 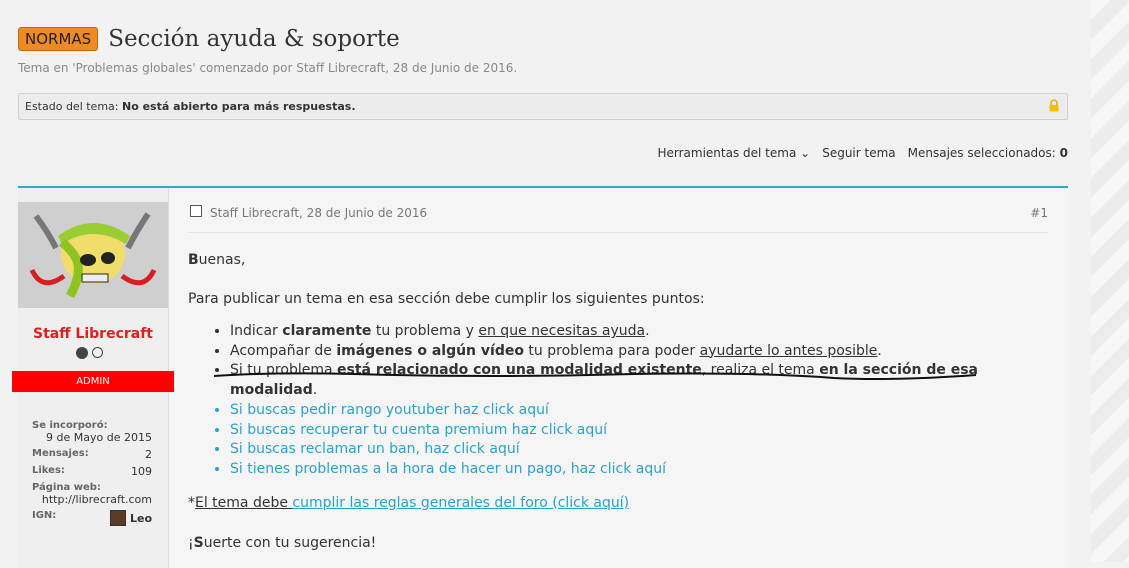 What do you see at coordinates (239, 106) in the screenshot?
I see `thread-status-value: No está abierto para más respuestas.` at bounding box center [239, 106].